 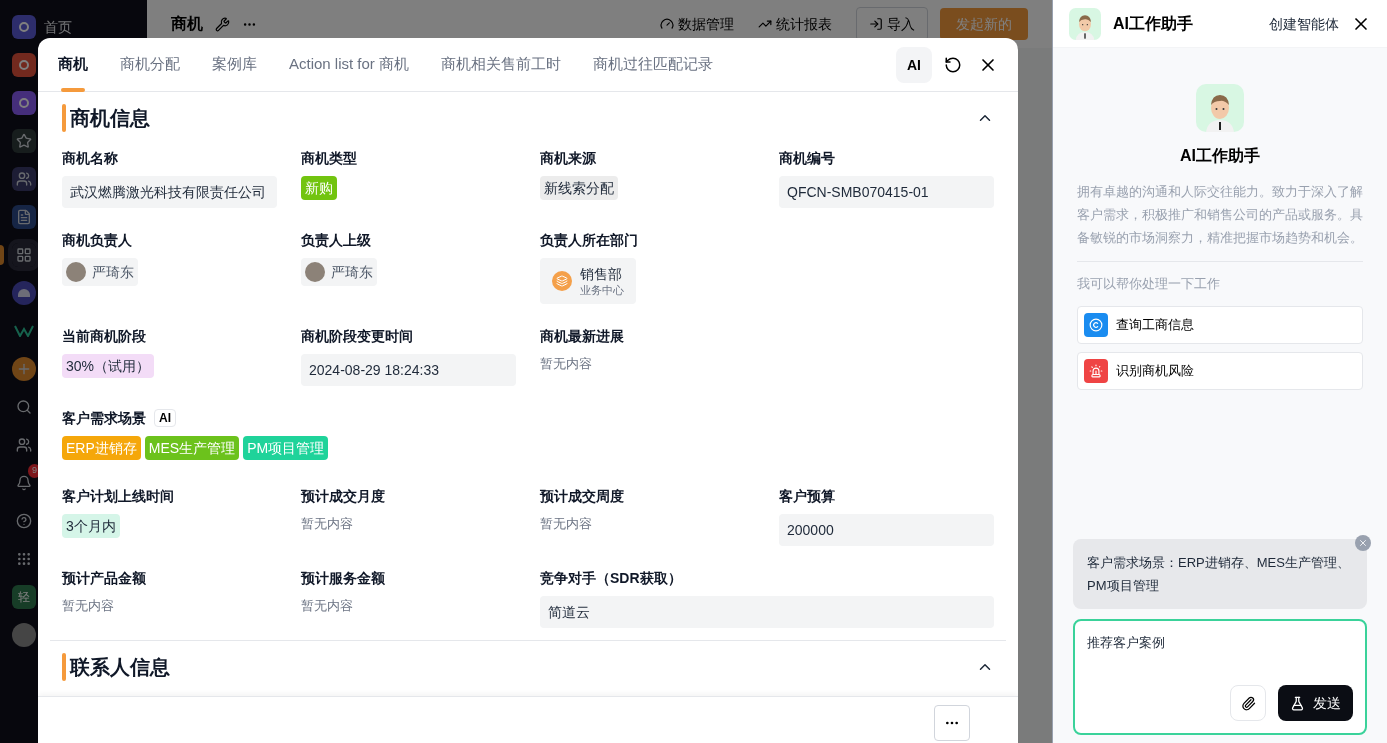 What do you see at coordinates (602, 291) in the screenshot?
I see `department-parent: 业务中心` at bounding box center [602, 291].